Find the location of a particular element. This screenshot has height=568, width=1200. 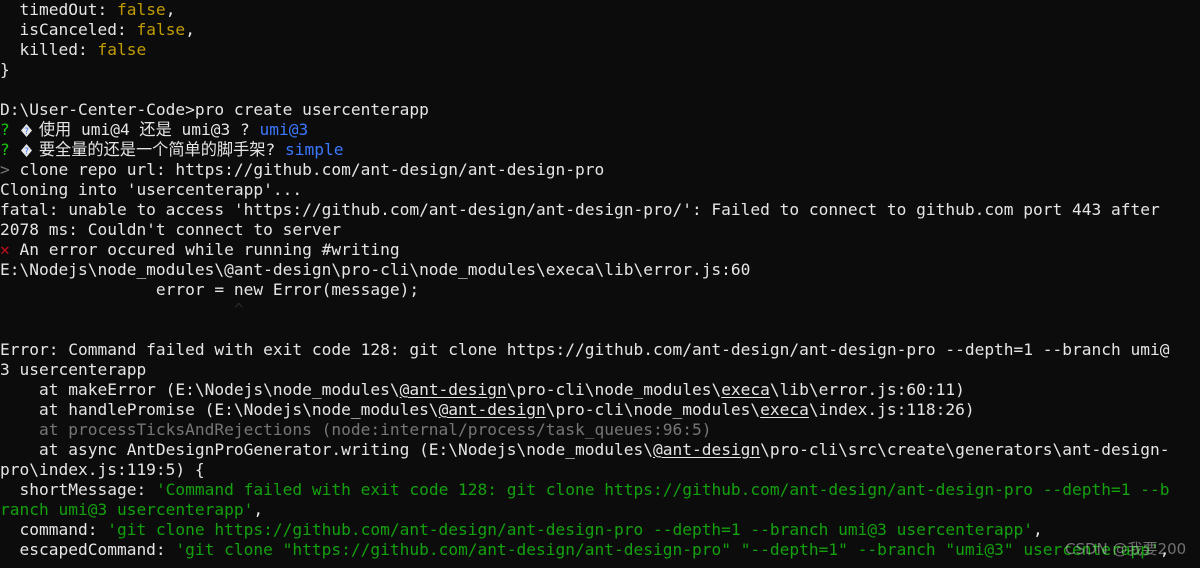

line-killed-seg-1: false is located at coordinates (122, 49).